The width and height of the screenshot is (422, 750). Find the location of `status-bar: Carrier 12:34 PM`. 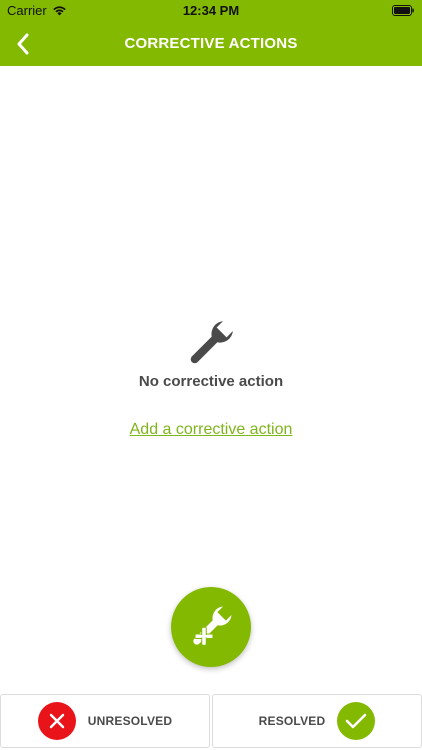

status-bar: Carrier 12:34 PM is located at coordinates (211, 11).